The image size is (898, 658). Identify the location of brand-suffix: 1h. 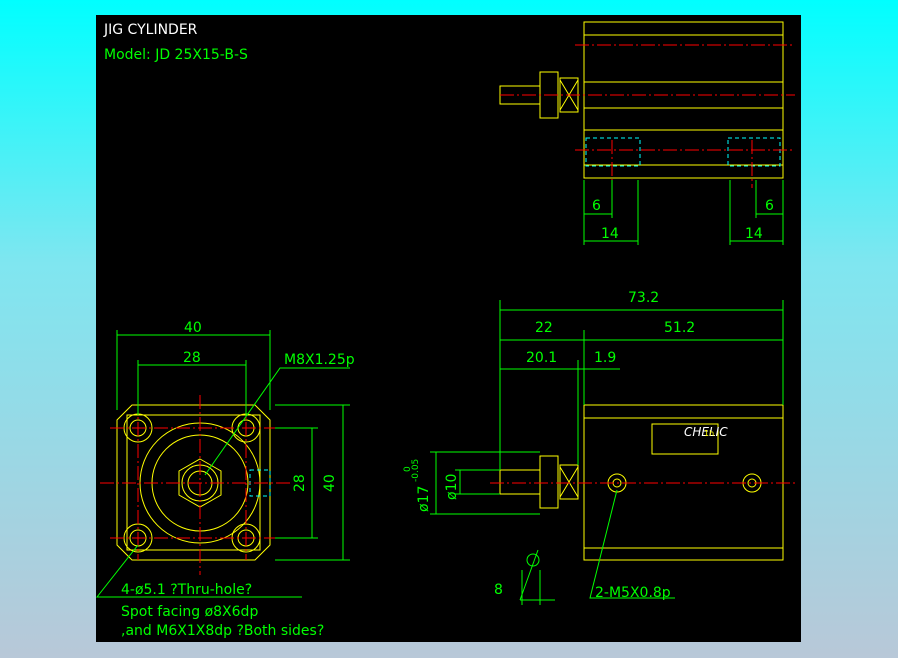
(709, 433).